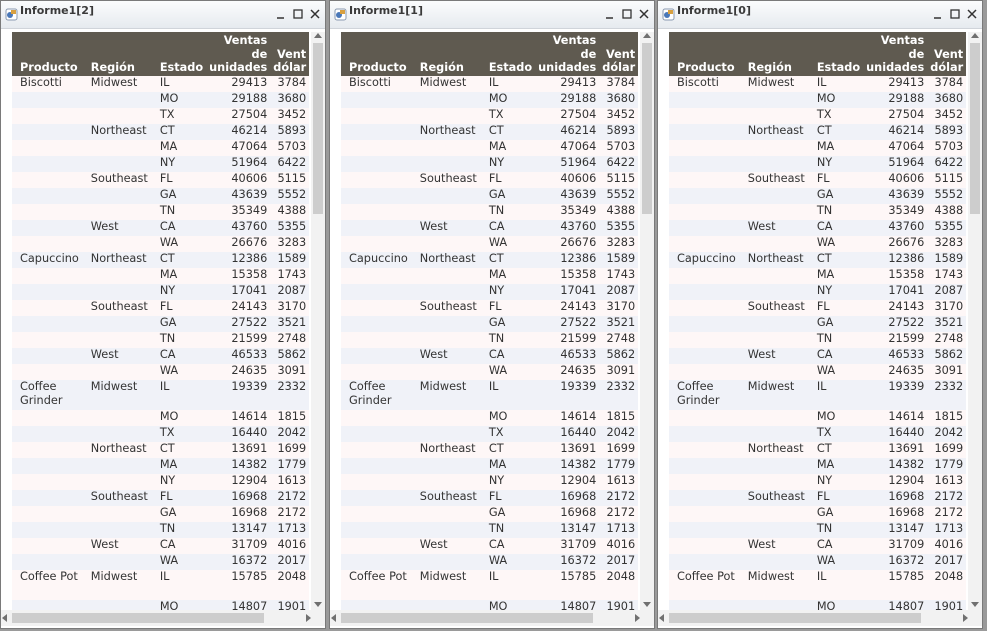  I want to click on table-cell: 2748, so click(619, 339).